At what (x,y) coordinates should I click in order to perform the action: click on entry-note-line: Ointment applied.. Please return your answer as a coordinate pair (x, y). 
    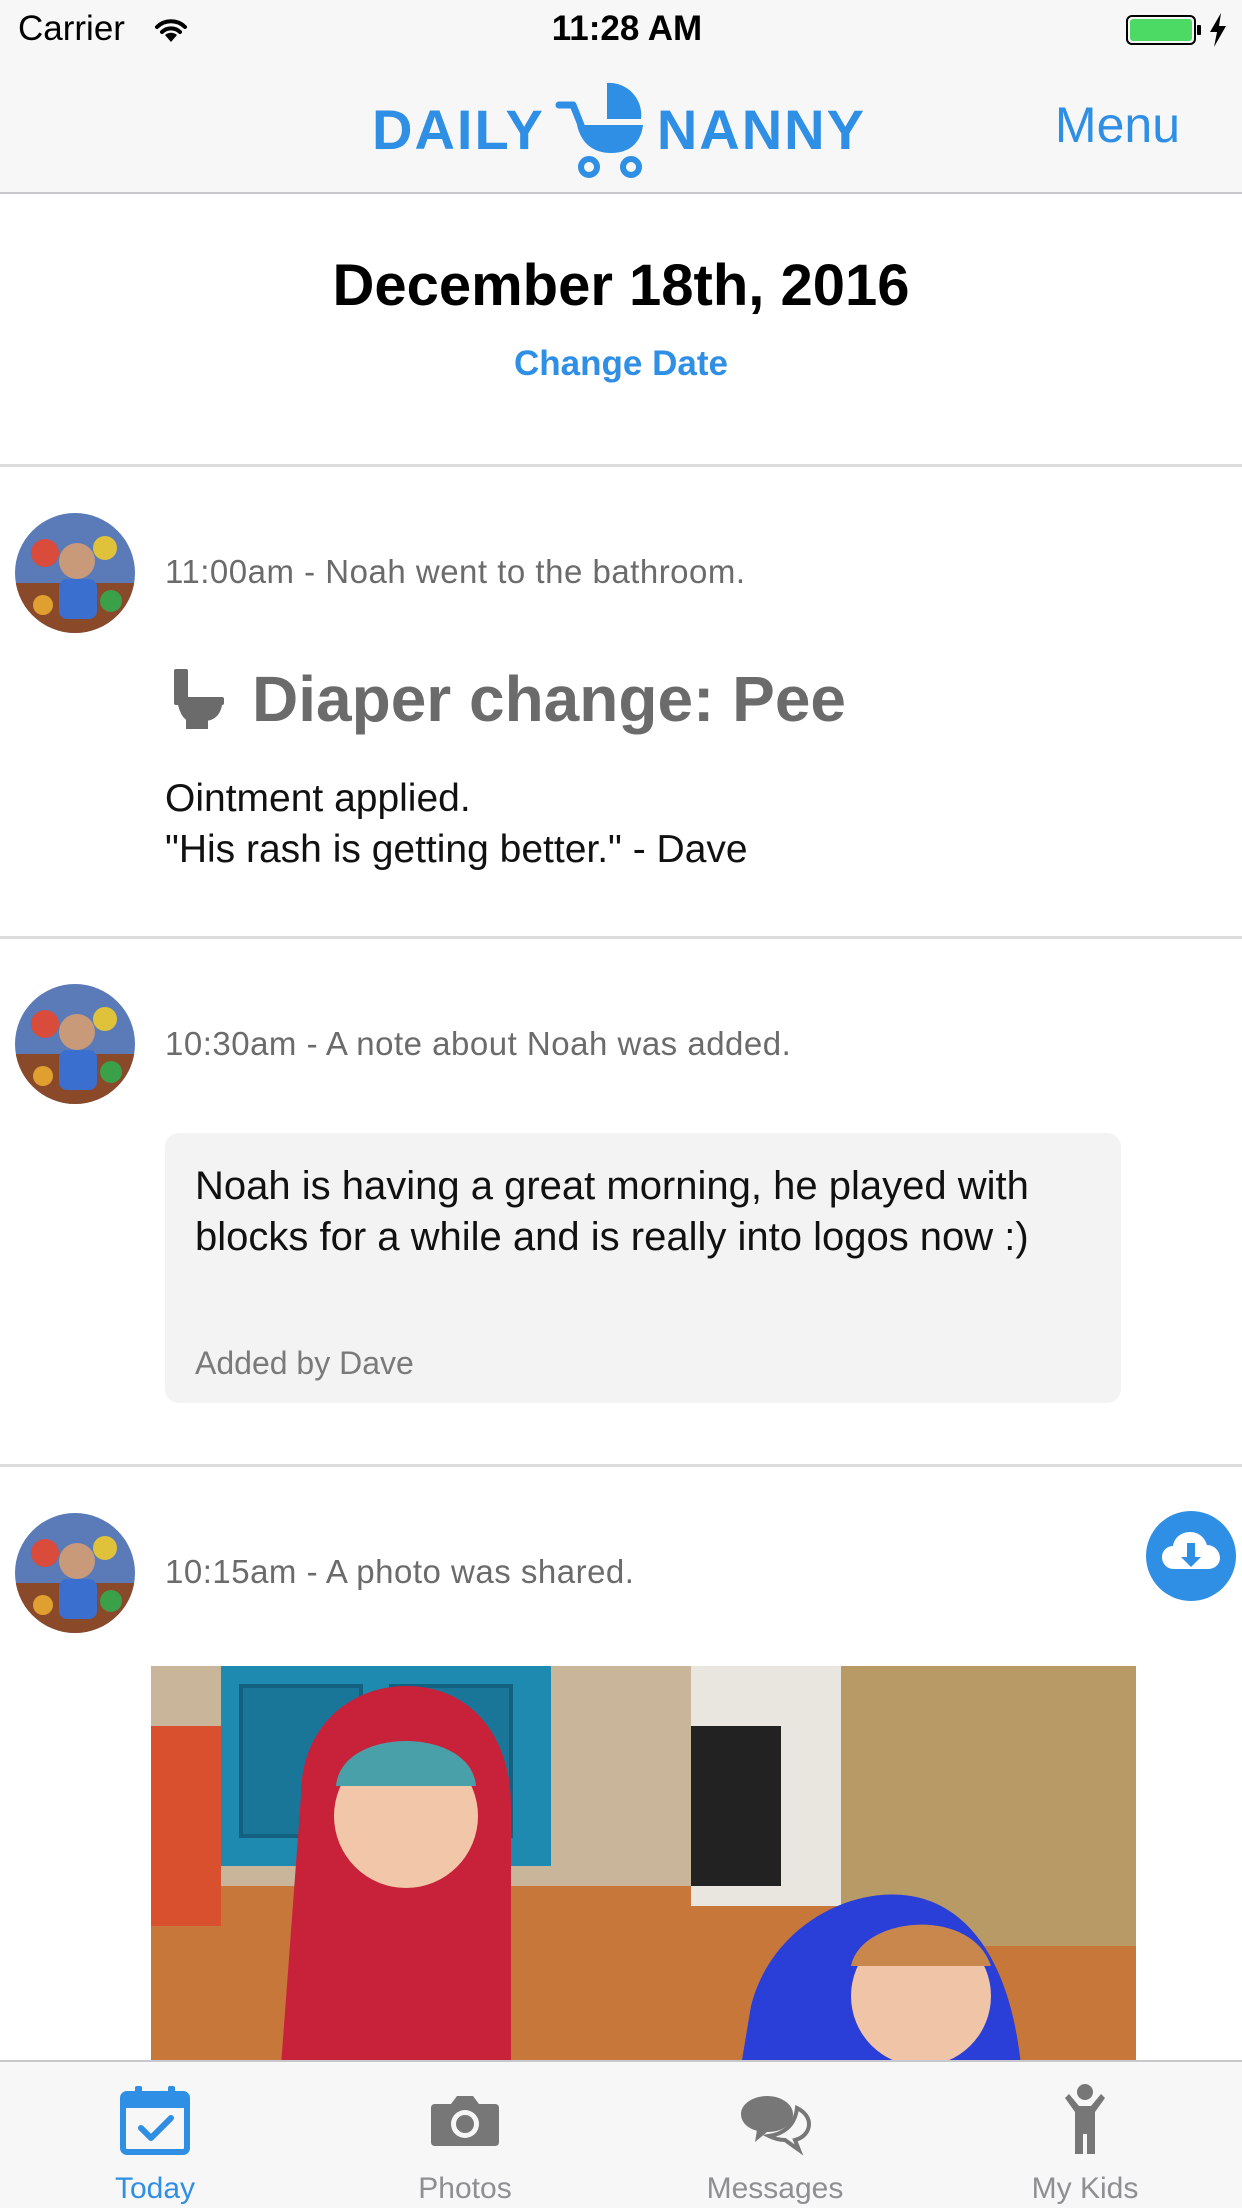
    Looking at the image, I should click on (318, 798).